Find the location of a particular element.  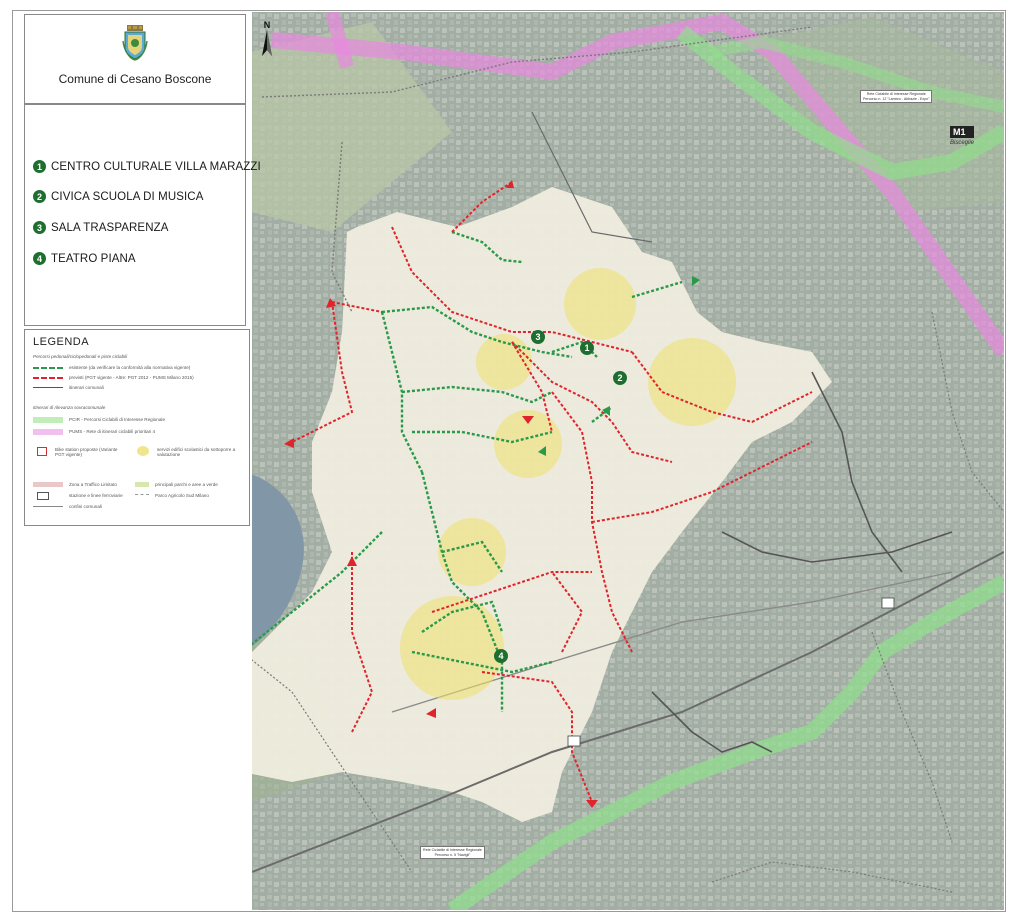

venue-number: 1 is located at coordinates (39, 166).